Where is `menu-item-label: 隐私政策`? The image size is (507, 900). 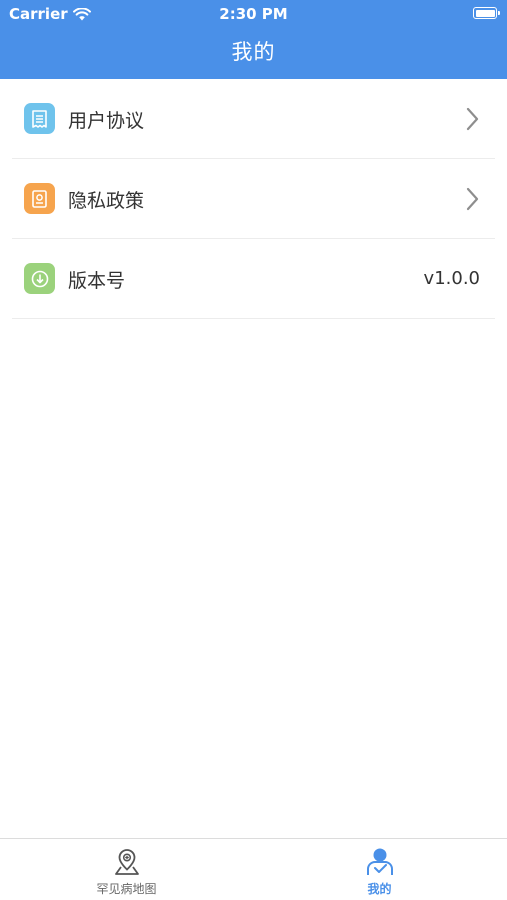
menu-item-label: 隐私政策 is located at coordinates (106, 201).